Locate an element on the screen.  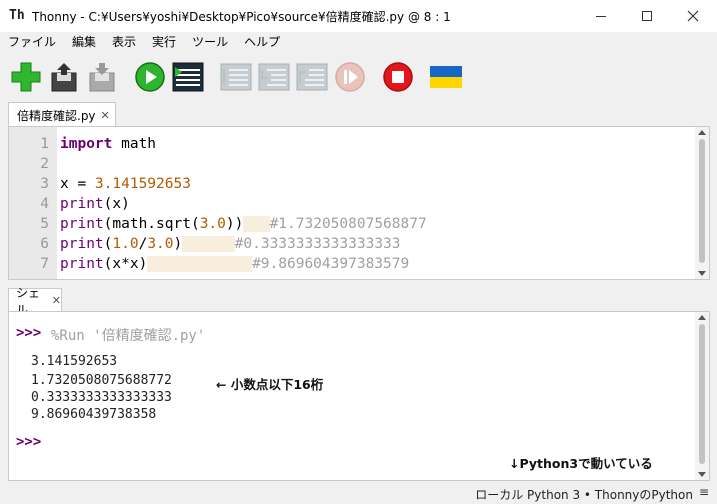
code-comment: #0.3333333333333333 is located at coordinates (317, 244).